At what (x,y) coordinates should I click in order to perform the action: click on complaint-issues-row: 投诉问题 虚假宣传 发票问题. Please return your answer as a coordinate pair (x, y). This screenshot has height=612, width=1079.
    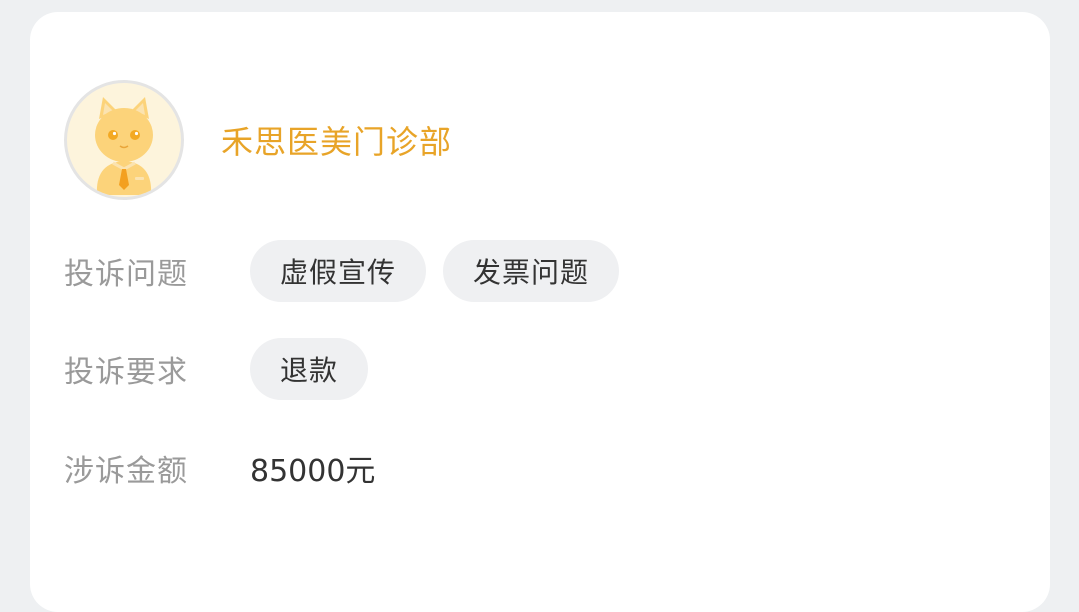
    Looking at the image, I should click on (350, 271).